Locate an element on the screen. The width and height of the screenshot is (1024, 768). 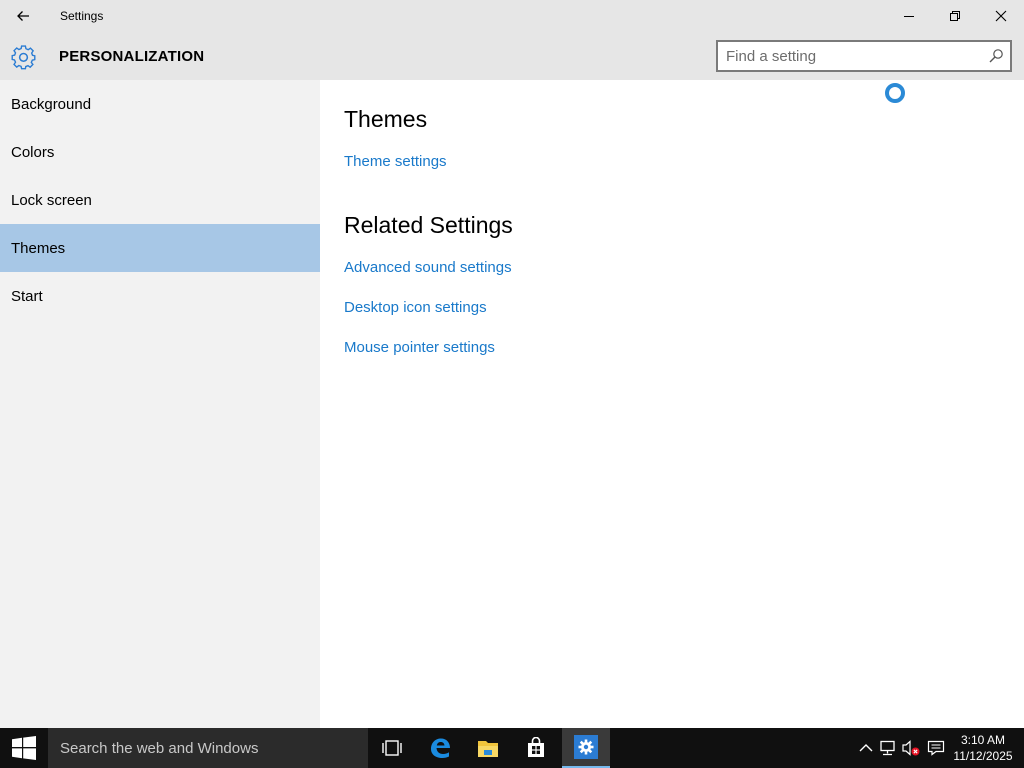
minimize-button is located at coordinates (909, 16).